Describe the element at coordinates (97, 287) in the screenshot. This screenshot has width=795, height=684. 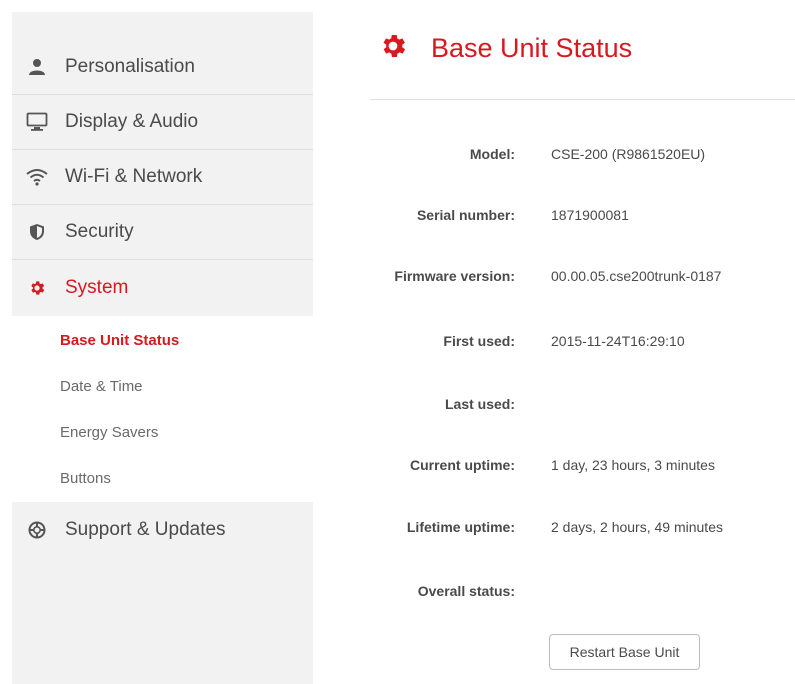
I see `sidebar-item-label: System` at that location.